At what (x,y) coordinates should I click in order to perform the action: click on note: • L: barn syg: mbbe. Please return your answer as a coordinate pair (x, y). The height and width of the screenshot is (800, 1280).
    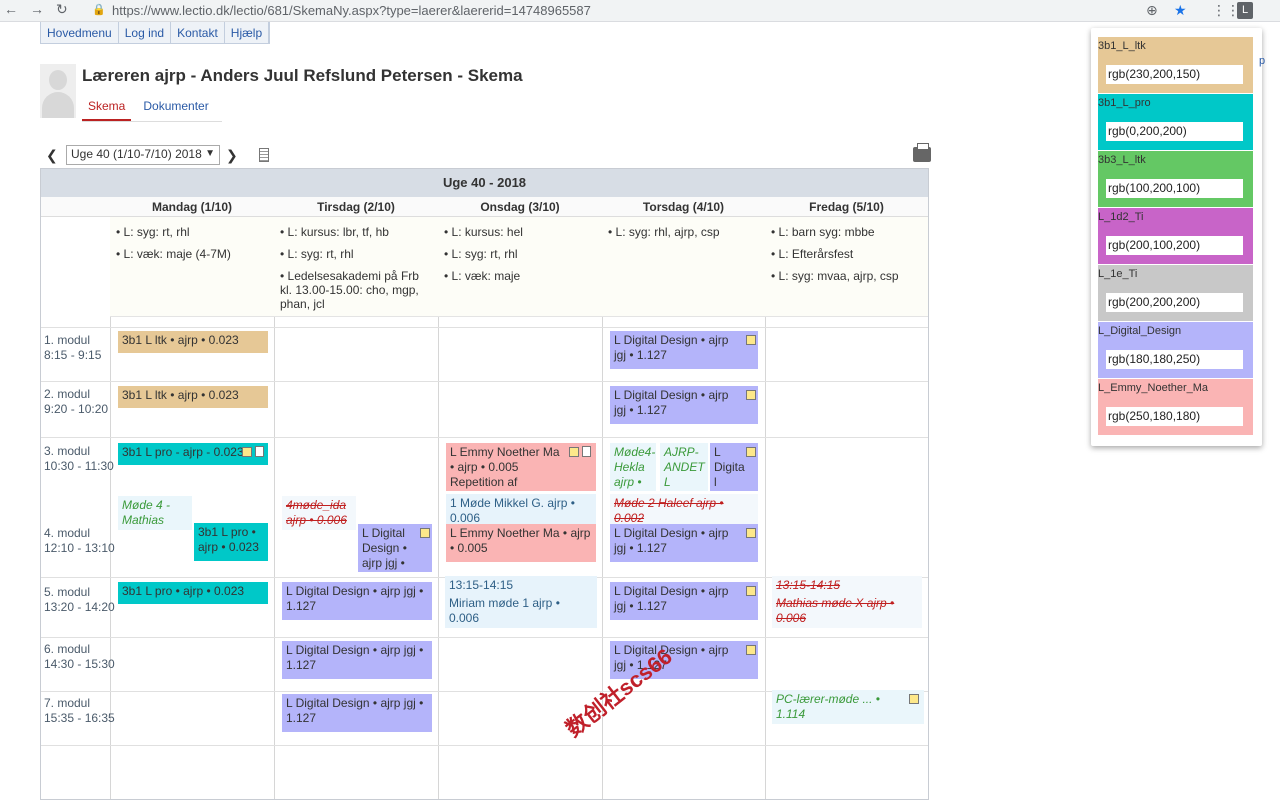
    Looking at the image, I should click on (823, 232).